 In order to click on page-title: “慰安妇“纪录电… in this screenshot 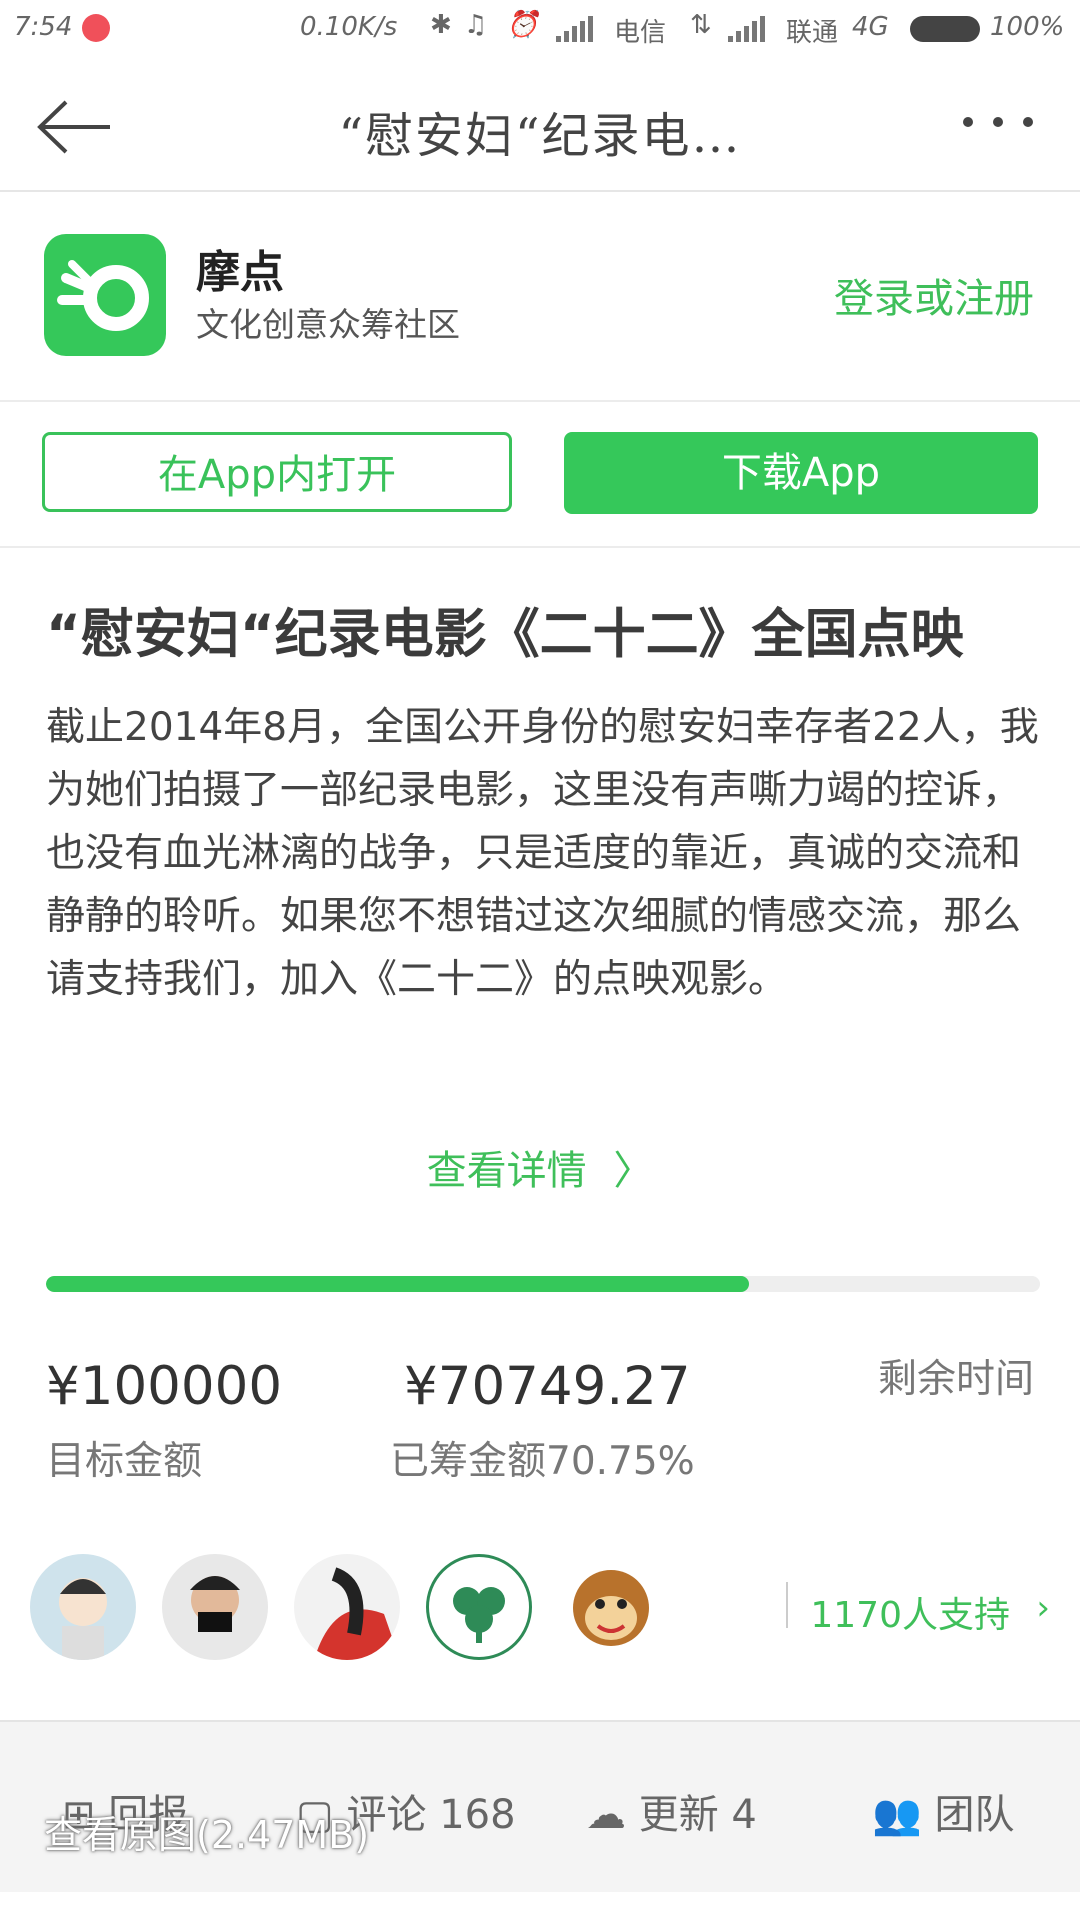, I will do `click(540, 136)`.